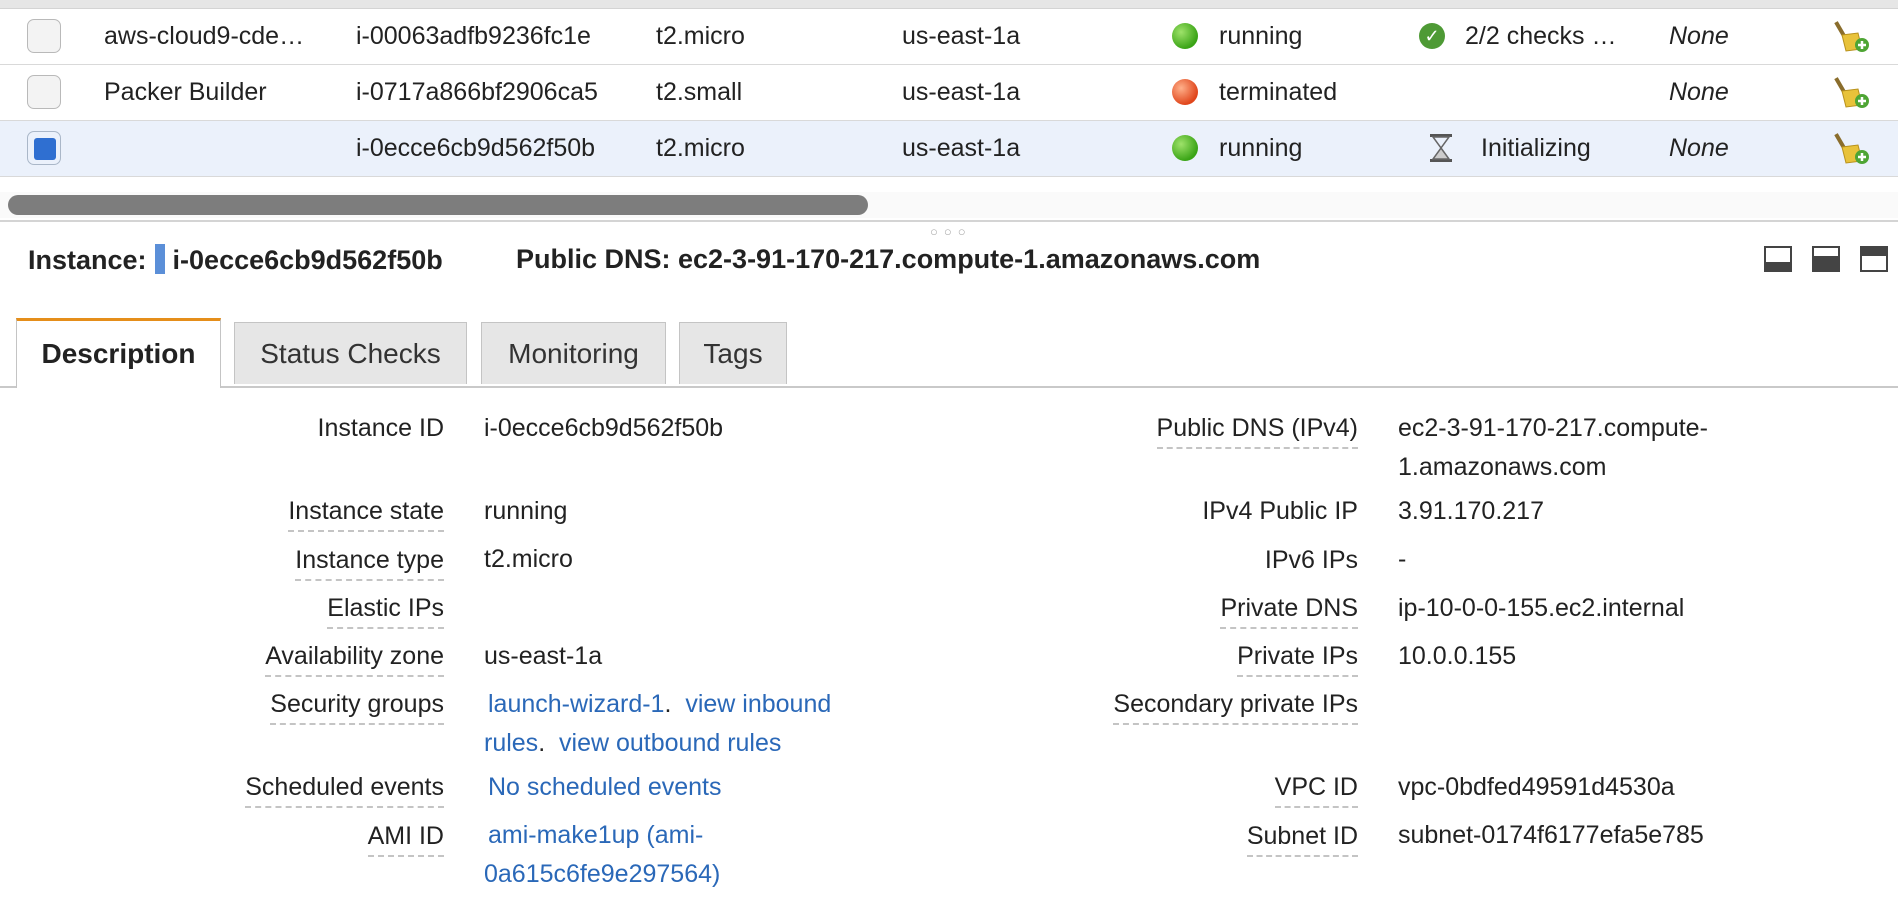 This screenshot has height=898, width=1898. What do you see at coordinates (1185, 92) in the screenshot?
I see `terminated-status-icon` at bounding box center [1185, 92].